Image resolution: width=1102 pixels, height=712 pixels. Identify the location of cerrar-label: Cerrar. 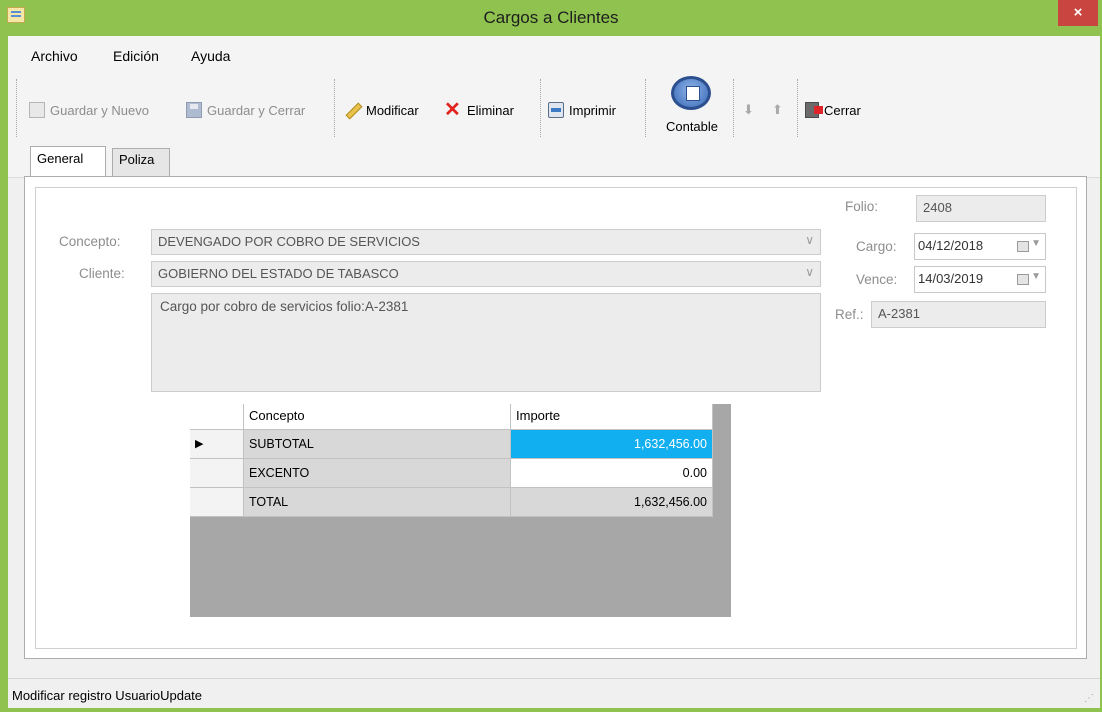
(842, 110).